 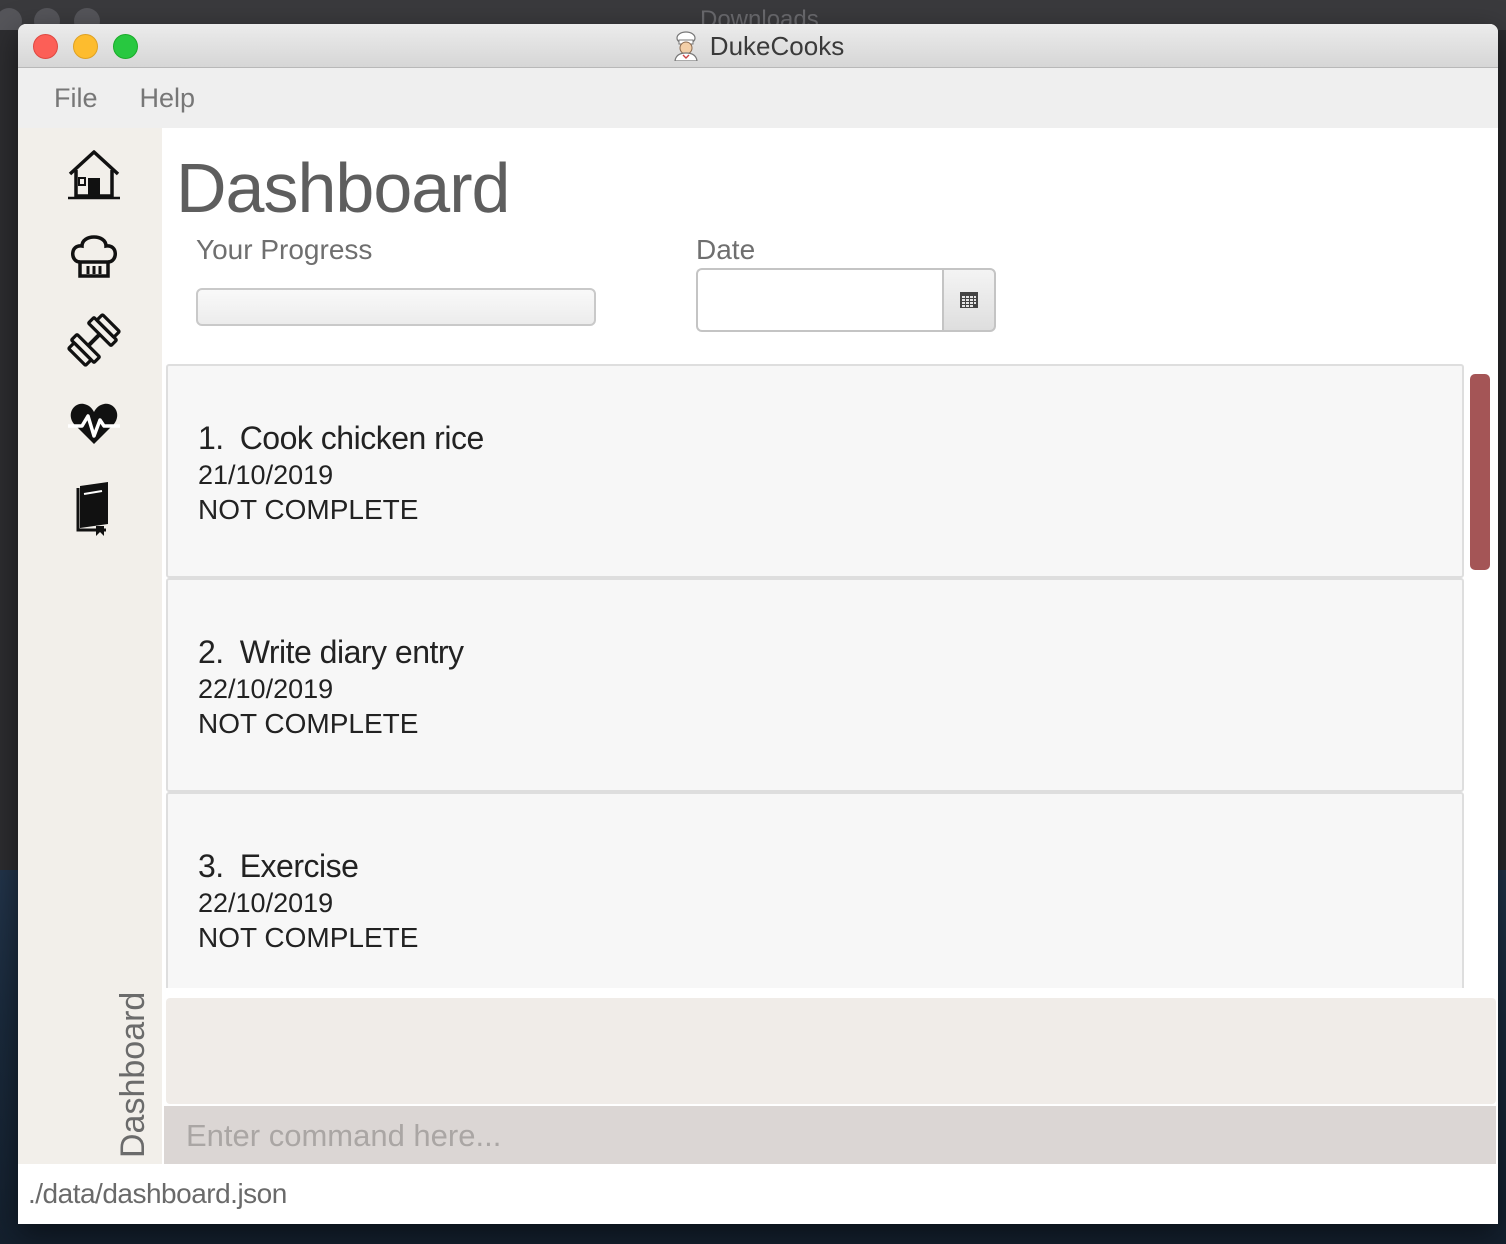 What do you see at coordinates (777, 45) in the screenshot?
I see `window-title: DukeCooks` at bounding box center [777, 45].